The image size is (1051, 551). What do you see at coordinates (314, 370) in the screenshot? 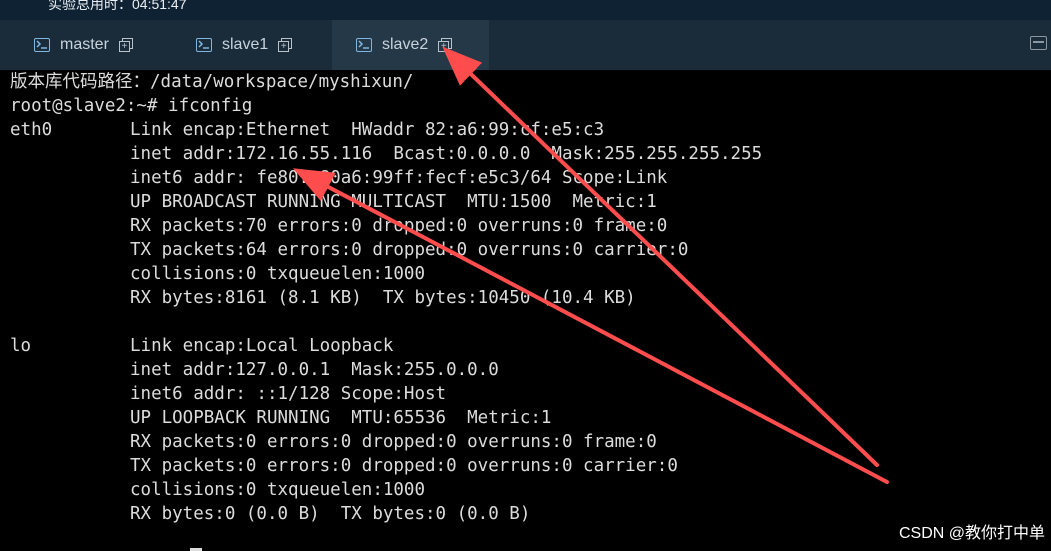
I see `terminal-line: inet addr:127.0.0.1 Mask:255.0.0.0` at bounding box center [314, 370].